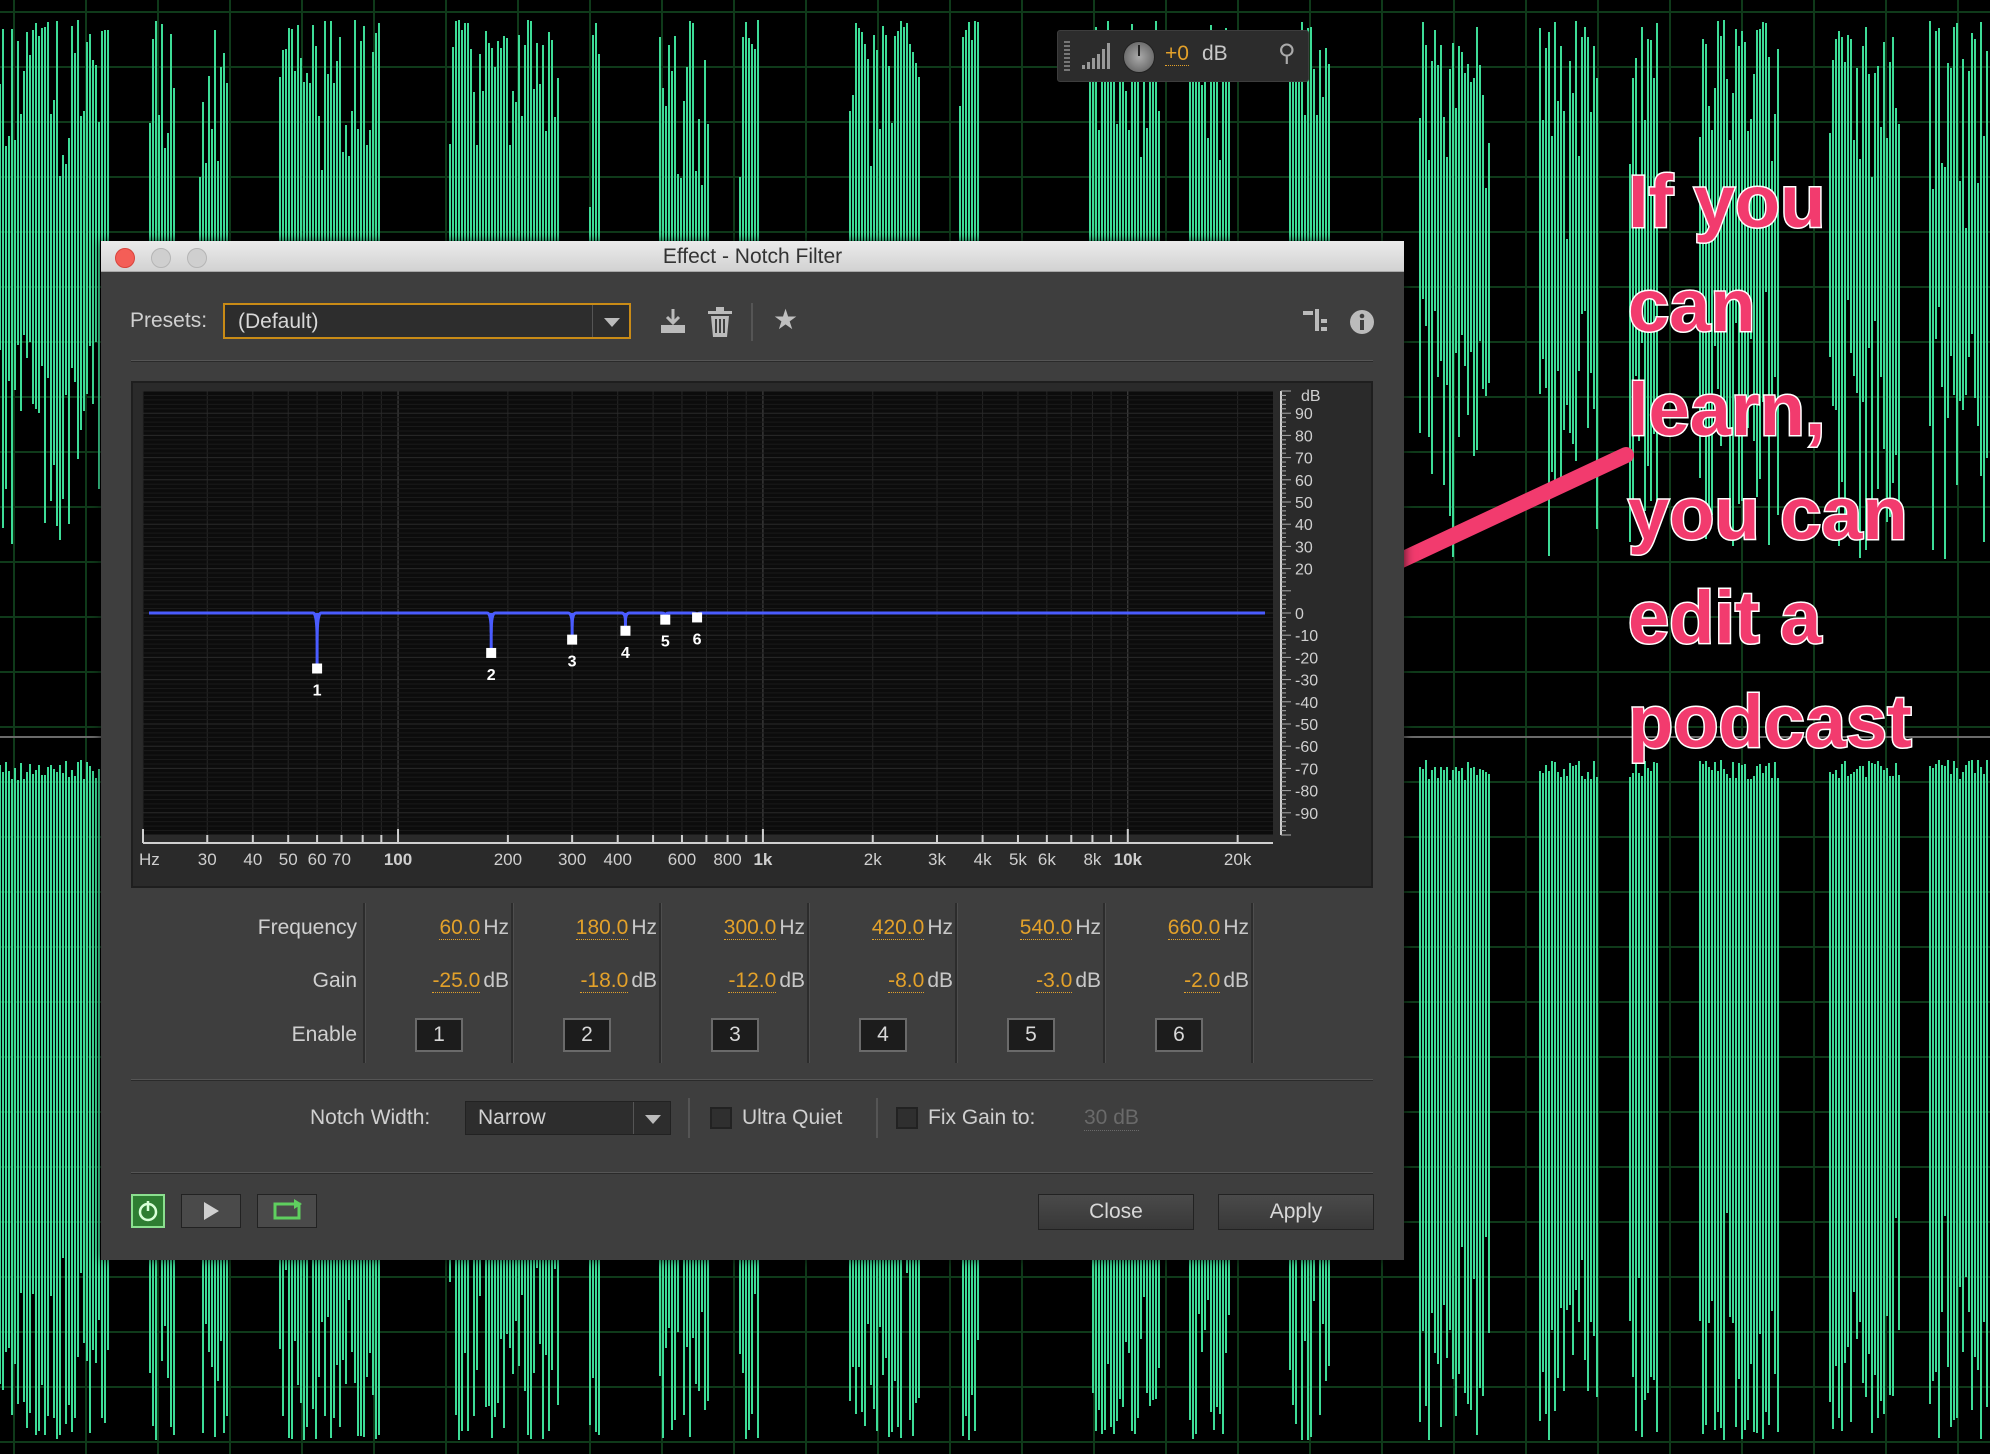  I want to click on band-3-frequency-unit: Hz, so click(792, 927).